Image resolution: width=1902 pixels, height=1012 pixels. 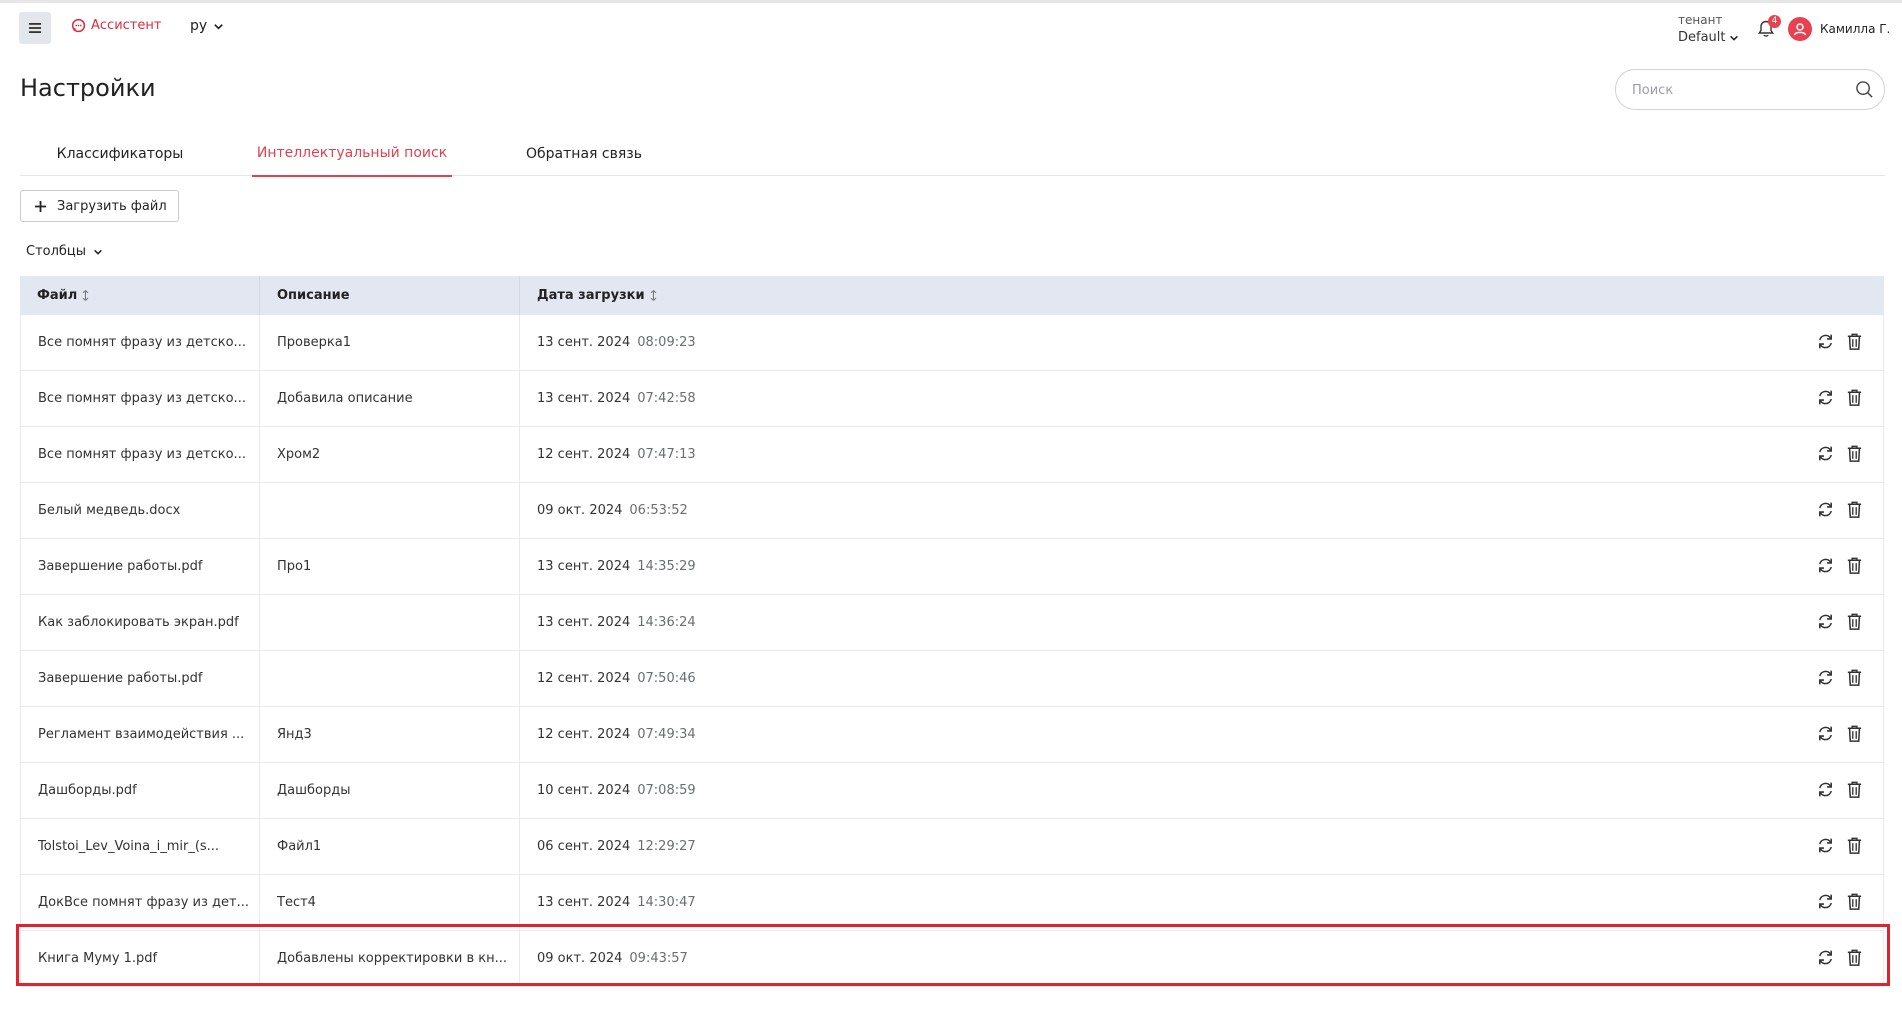 I want to click on description-cell: Файл1, so click(x=390, y=846).